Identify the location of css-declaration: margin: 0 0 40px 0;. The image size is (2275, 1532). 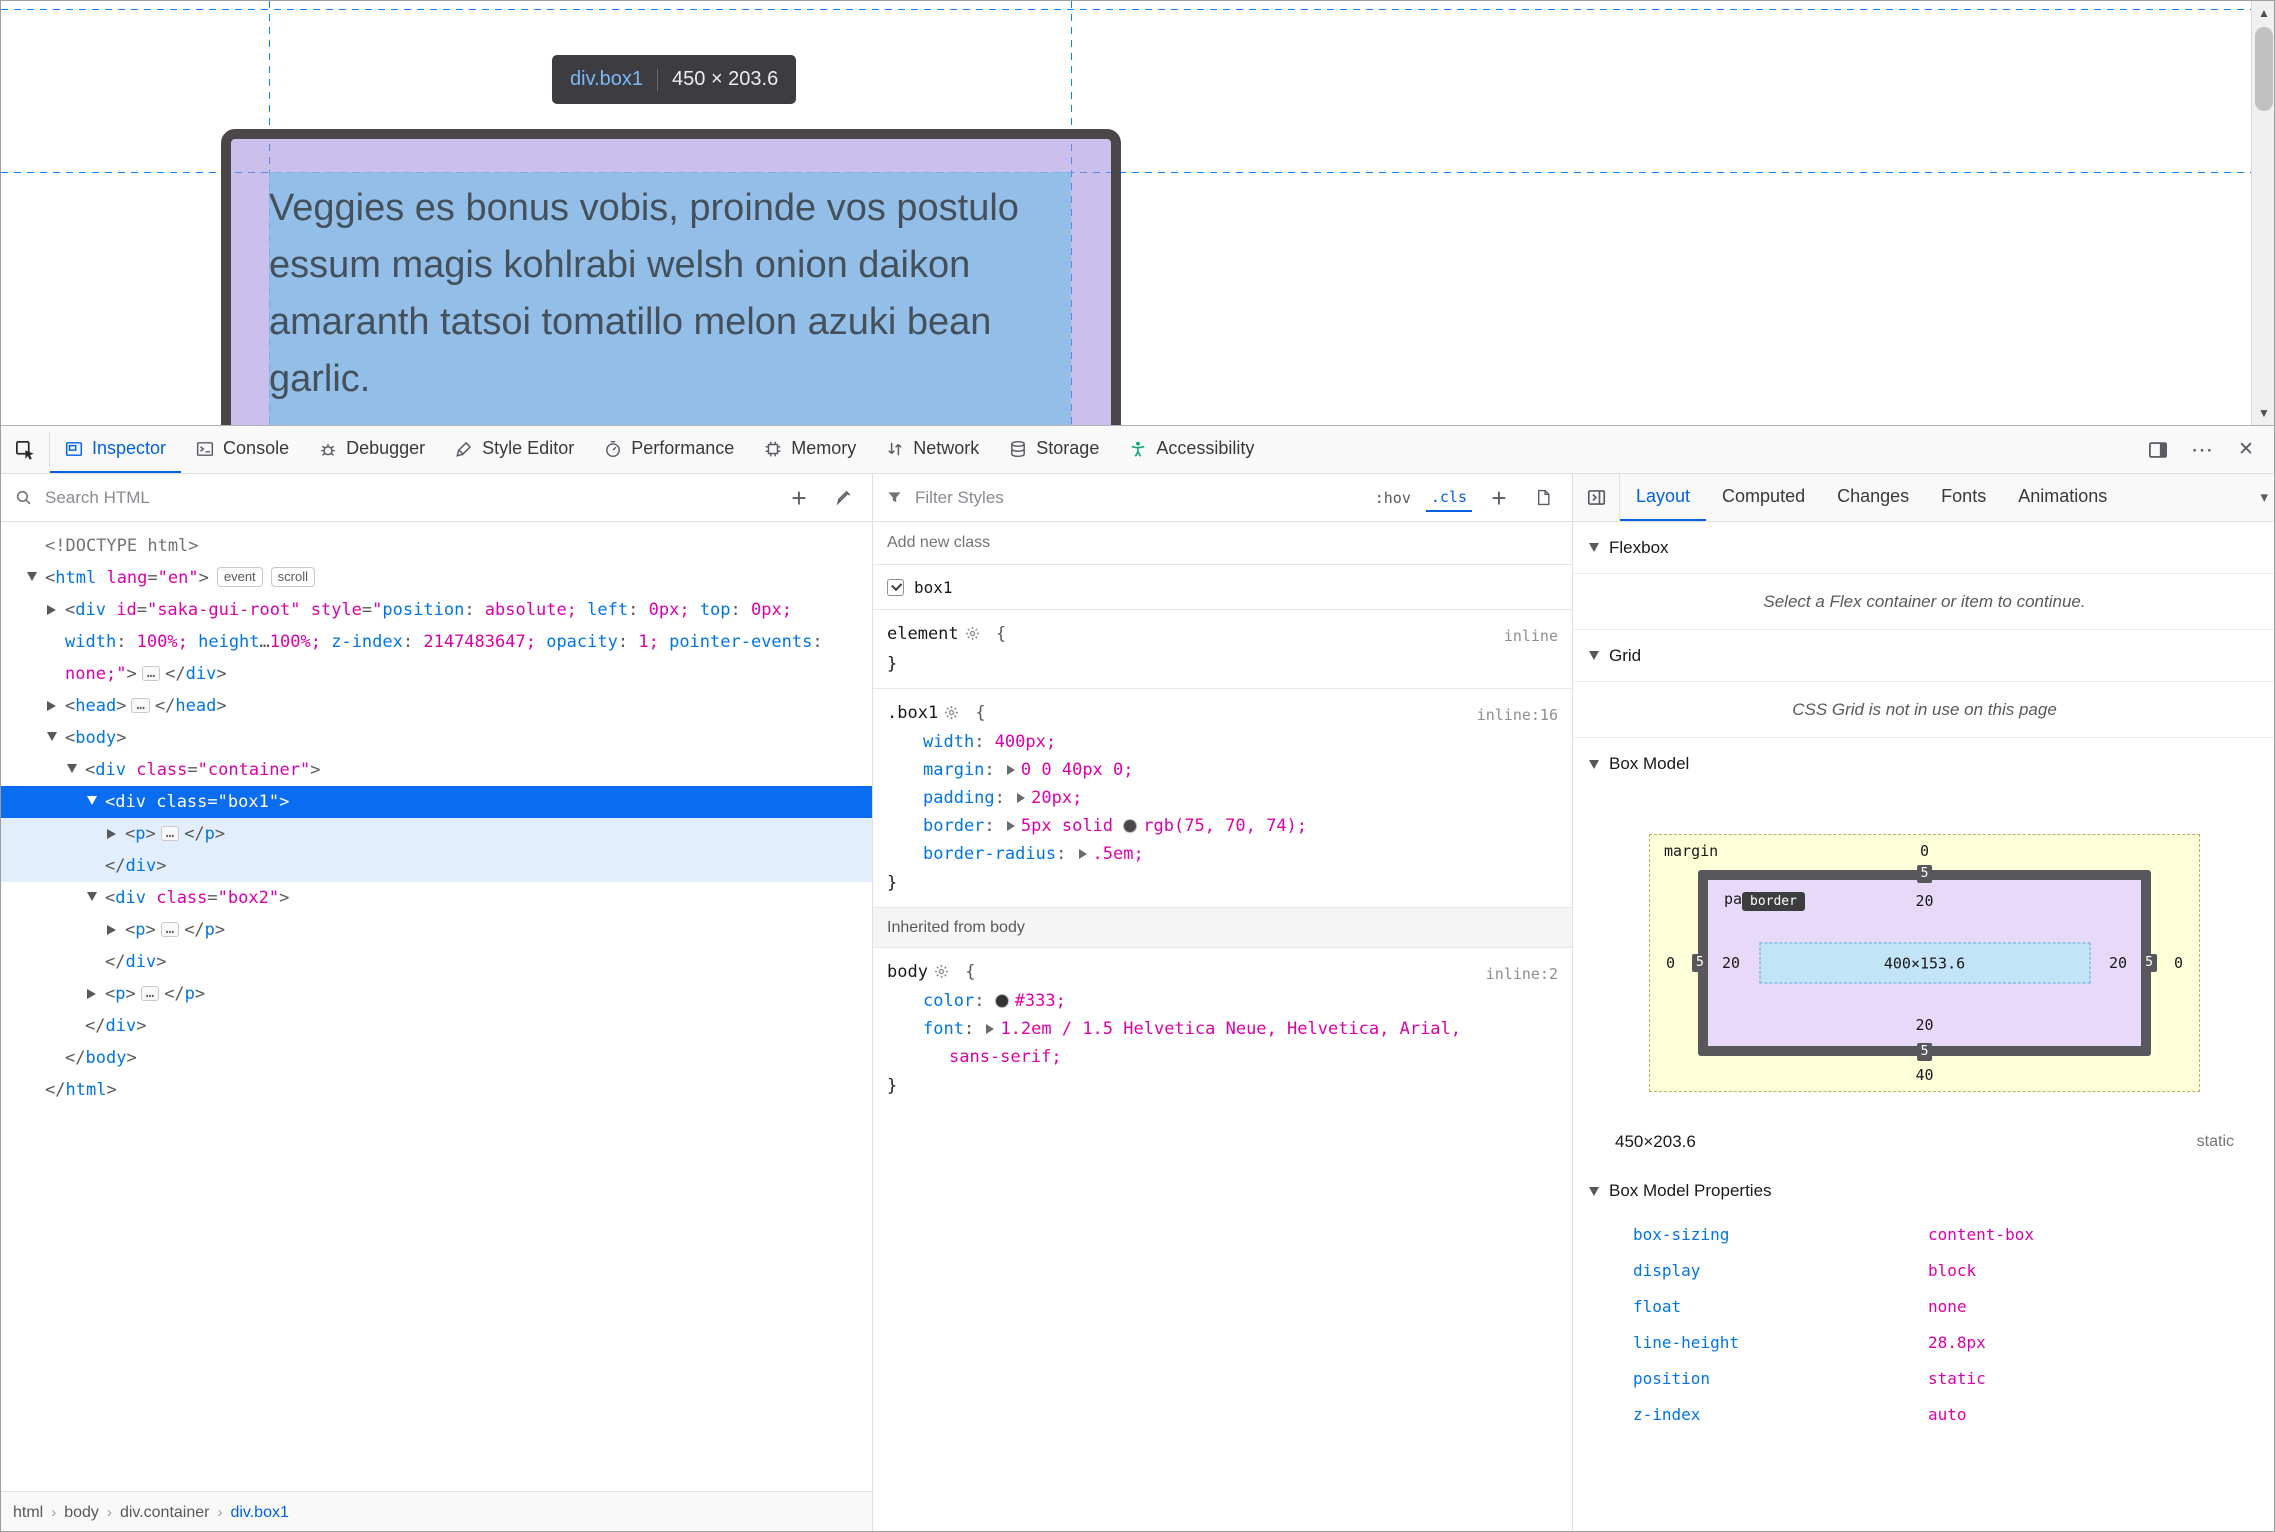
(1222, 770).